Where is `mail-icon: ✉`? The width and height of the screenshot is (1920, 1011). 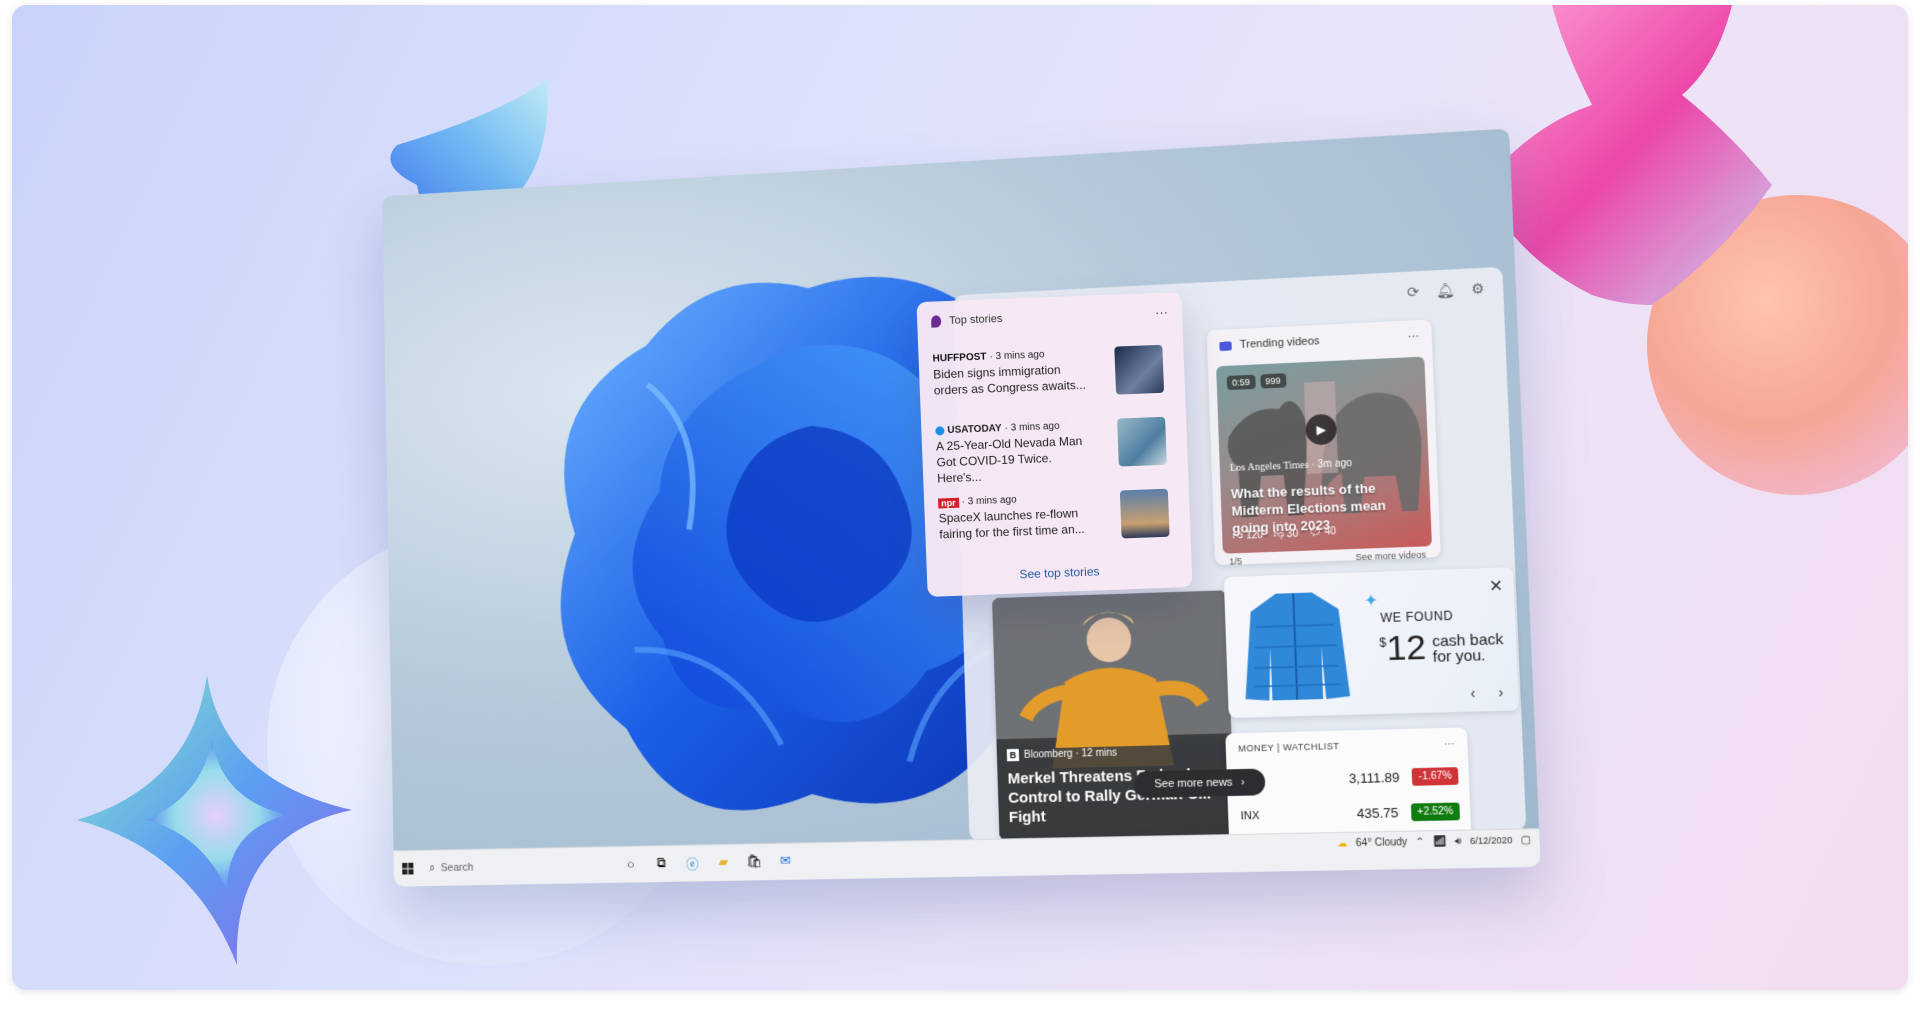
mail-icon: ✉ is located at coordinates (785, 861).